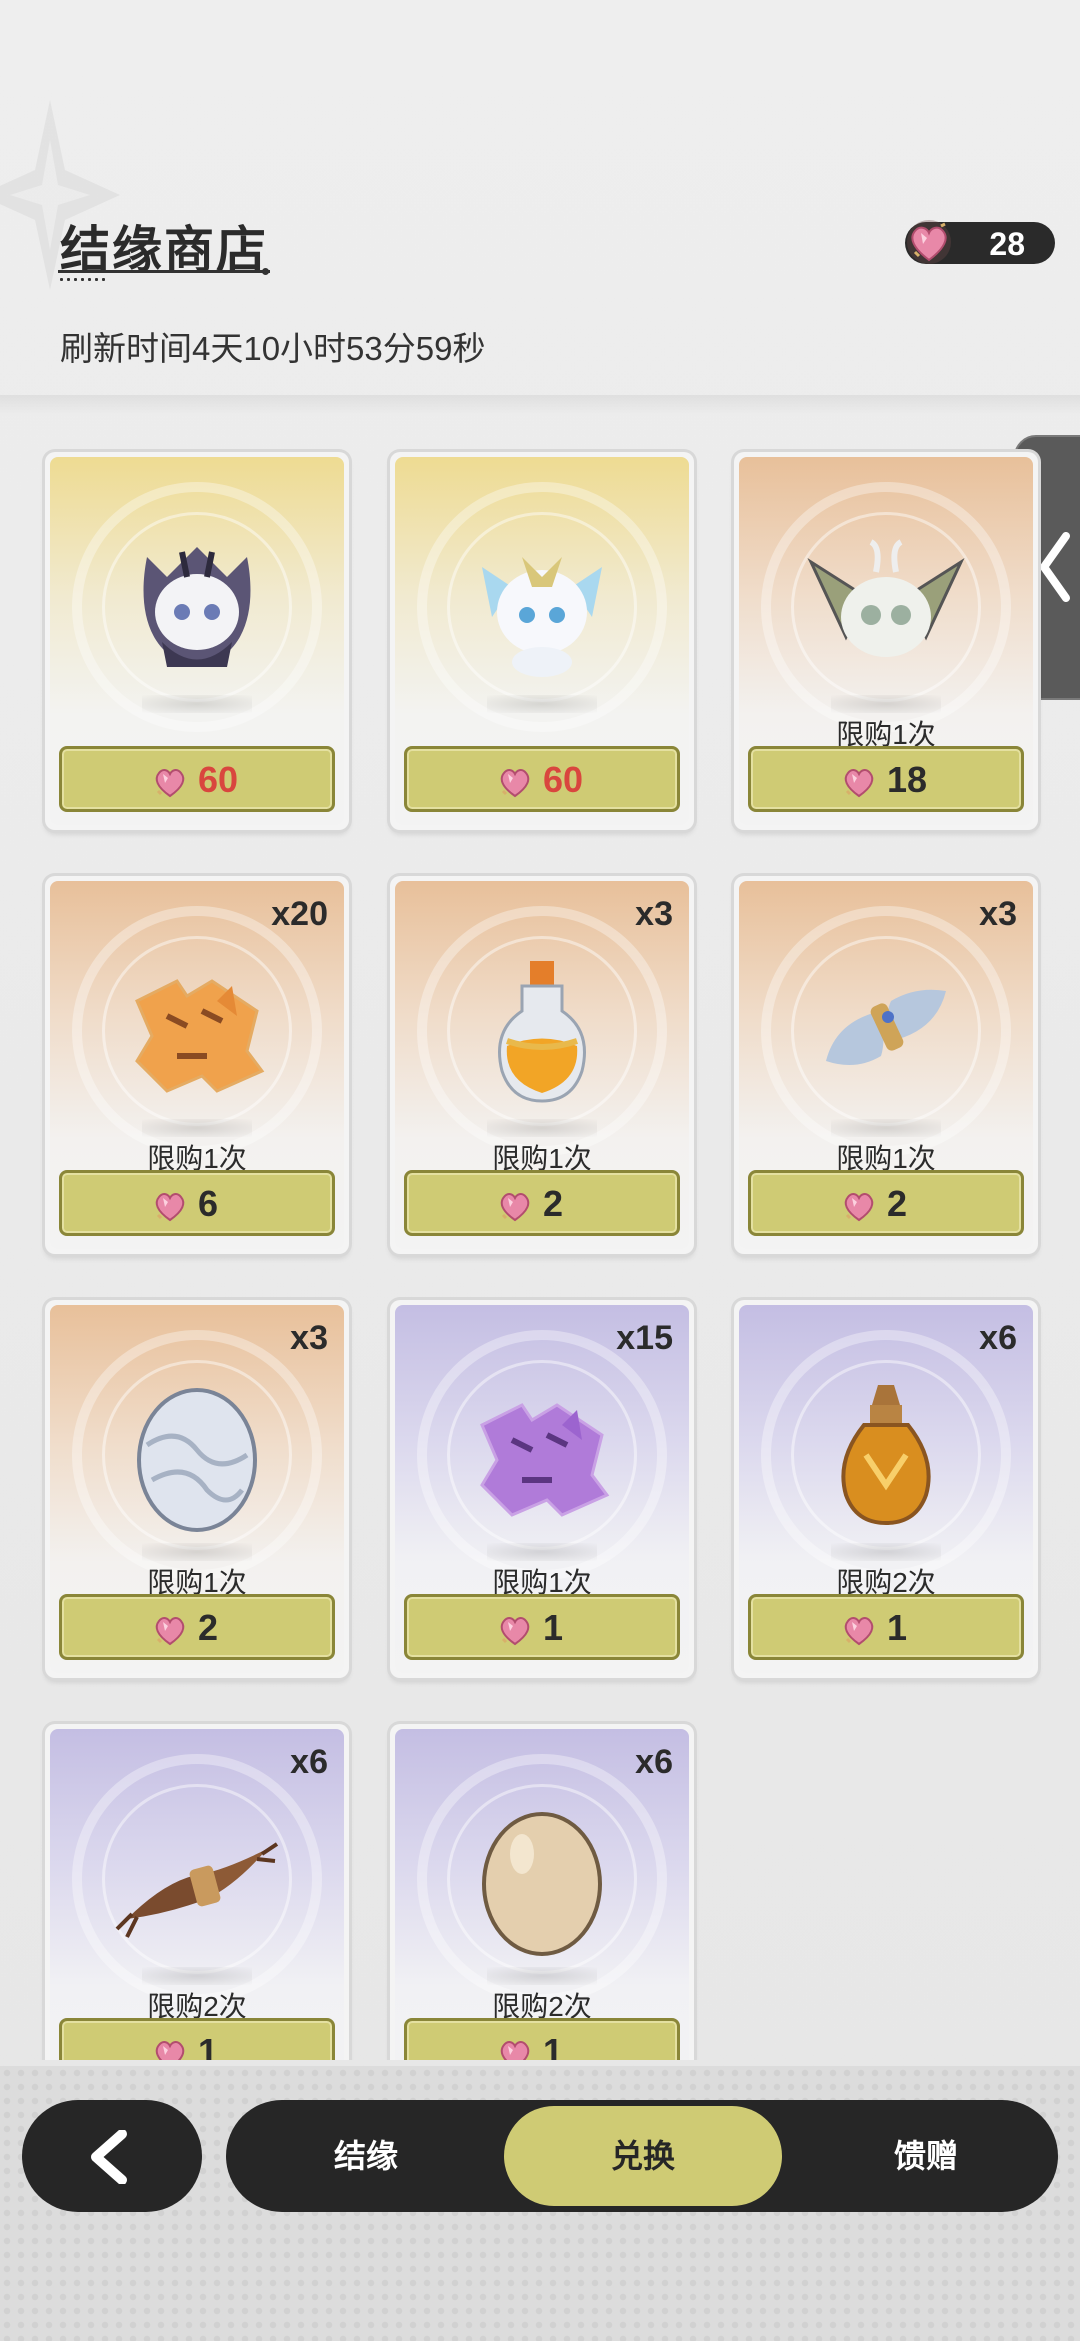 This screenshot has height=2341, width=1080. What do you see at coordinates (540, 405) in the screenshot?
I see `header-divider` at bounding box center [540, 405].